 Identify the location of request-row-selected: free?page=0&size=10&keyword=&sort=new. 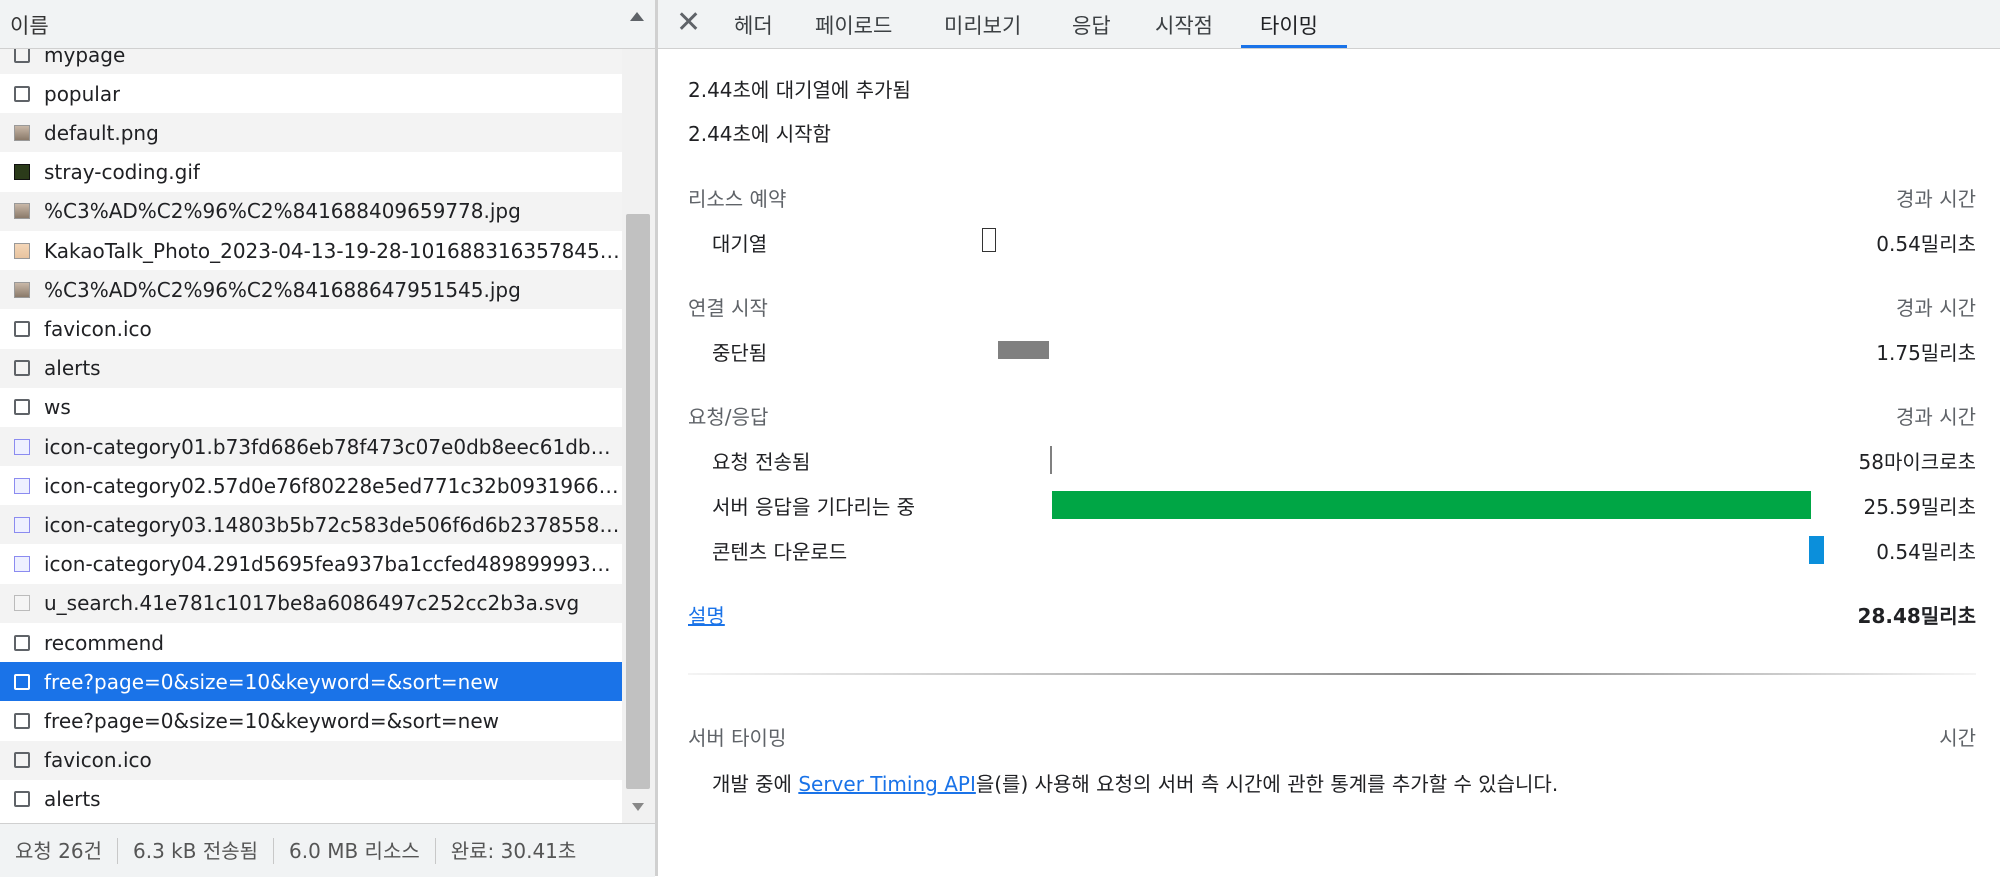
(311, 682).